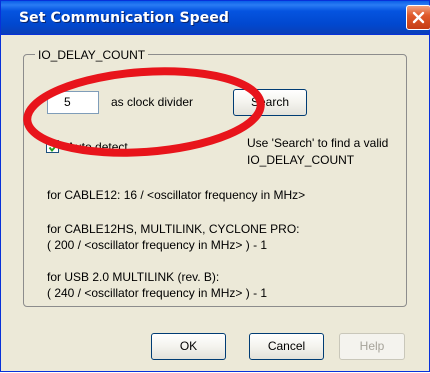 The width and height of the screenshot is (430, 373). I want to click on group-label: IO_DELAY_COUNT, so click(92, 55).